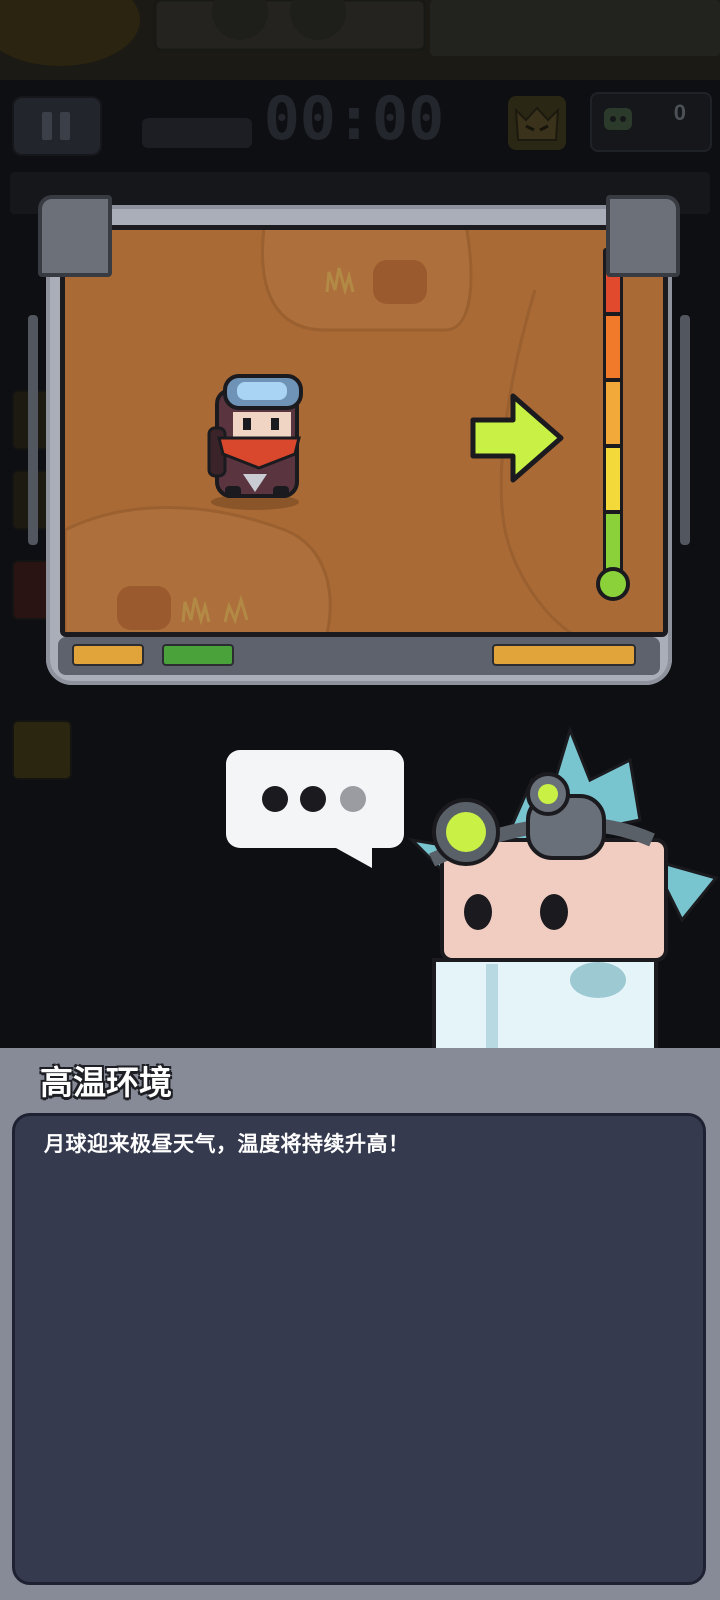 The height and width of the screenshot is (1600, 720). I want to click on arrow-right-icon, so click(517, 438).